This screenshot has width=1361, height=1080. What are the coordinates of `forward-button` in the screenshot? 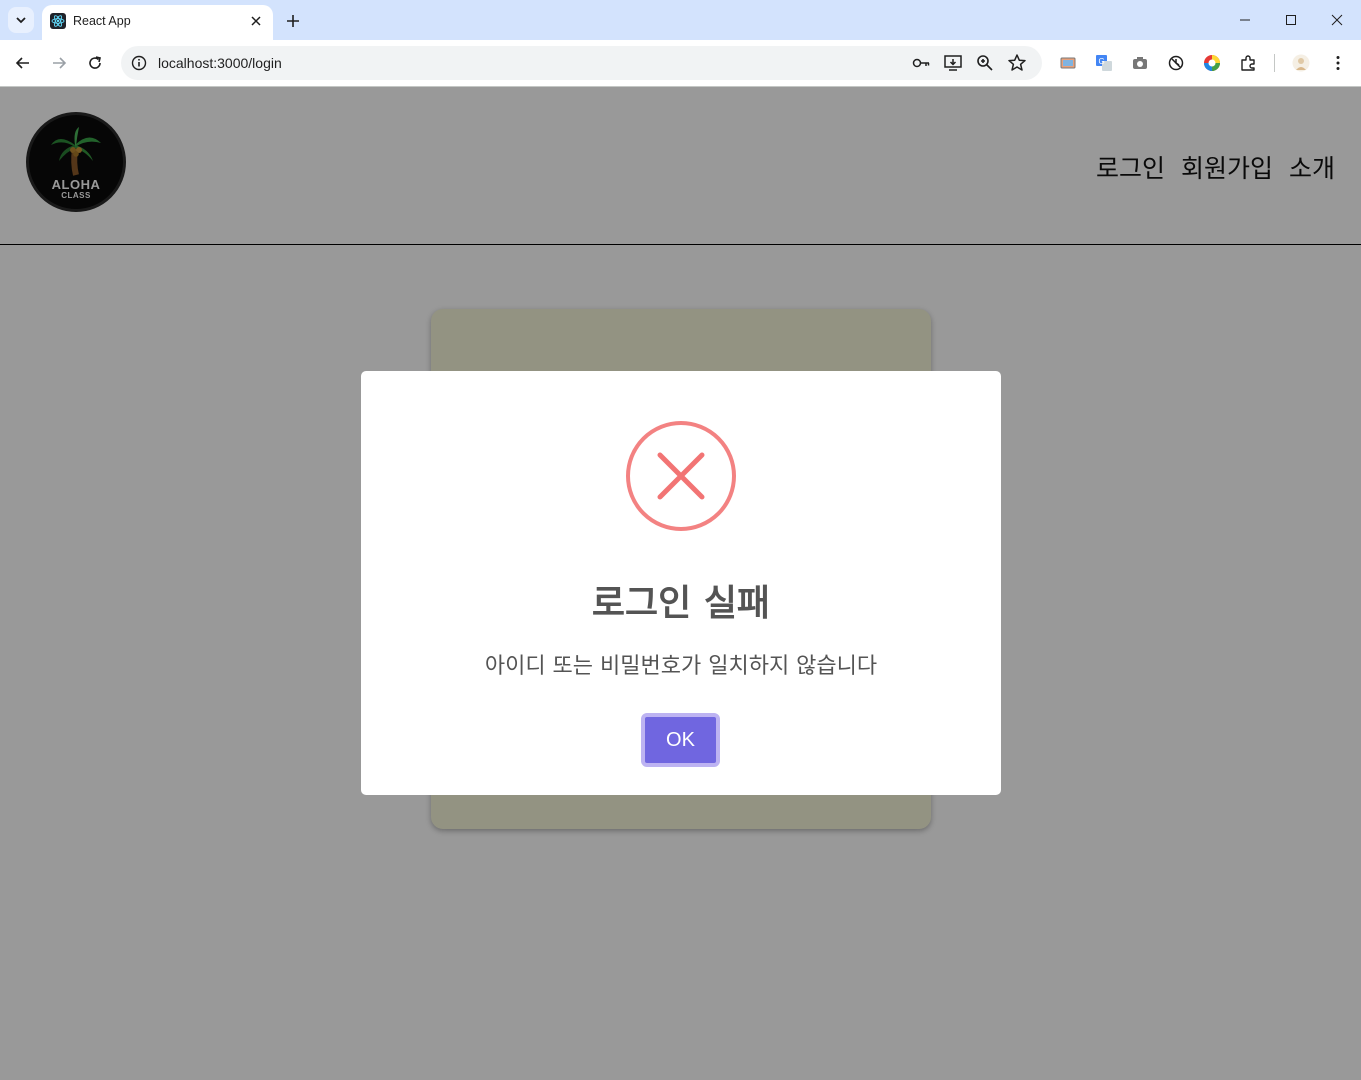 It's located at (59, 63).